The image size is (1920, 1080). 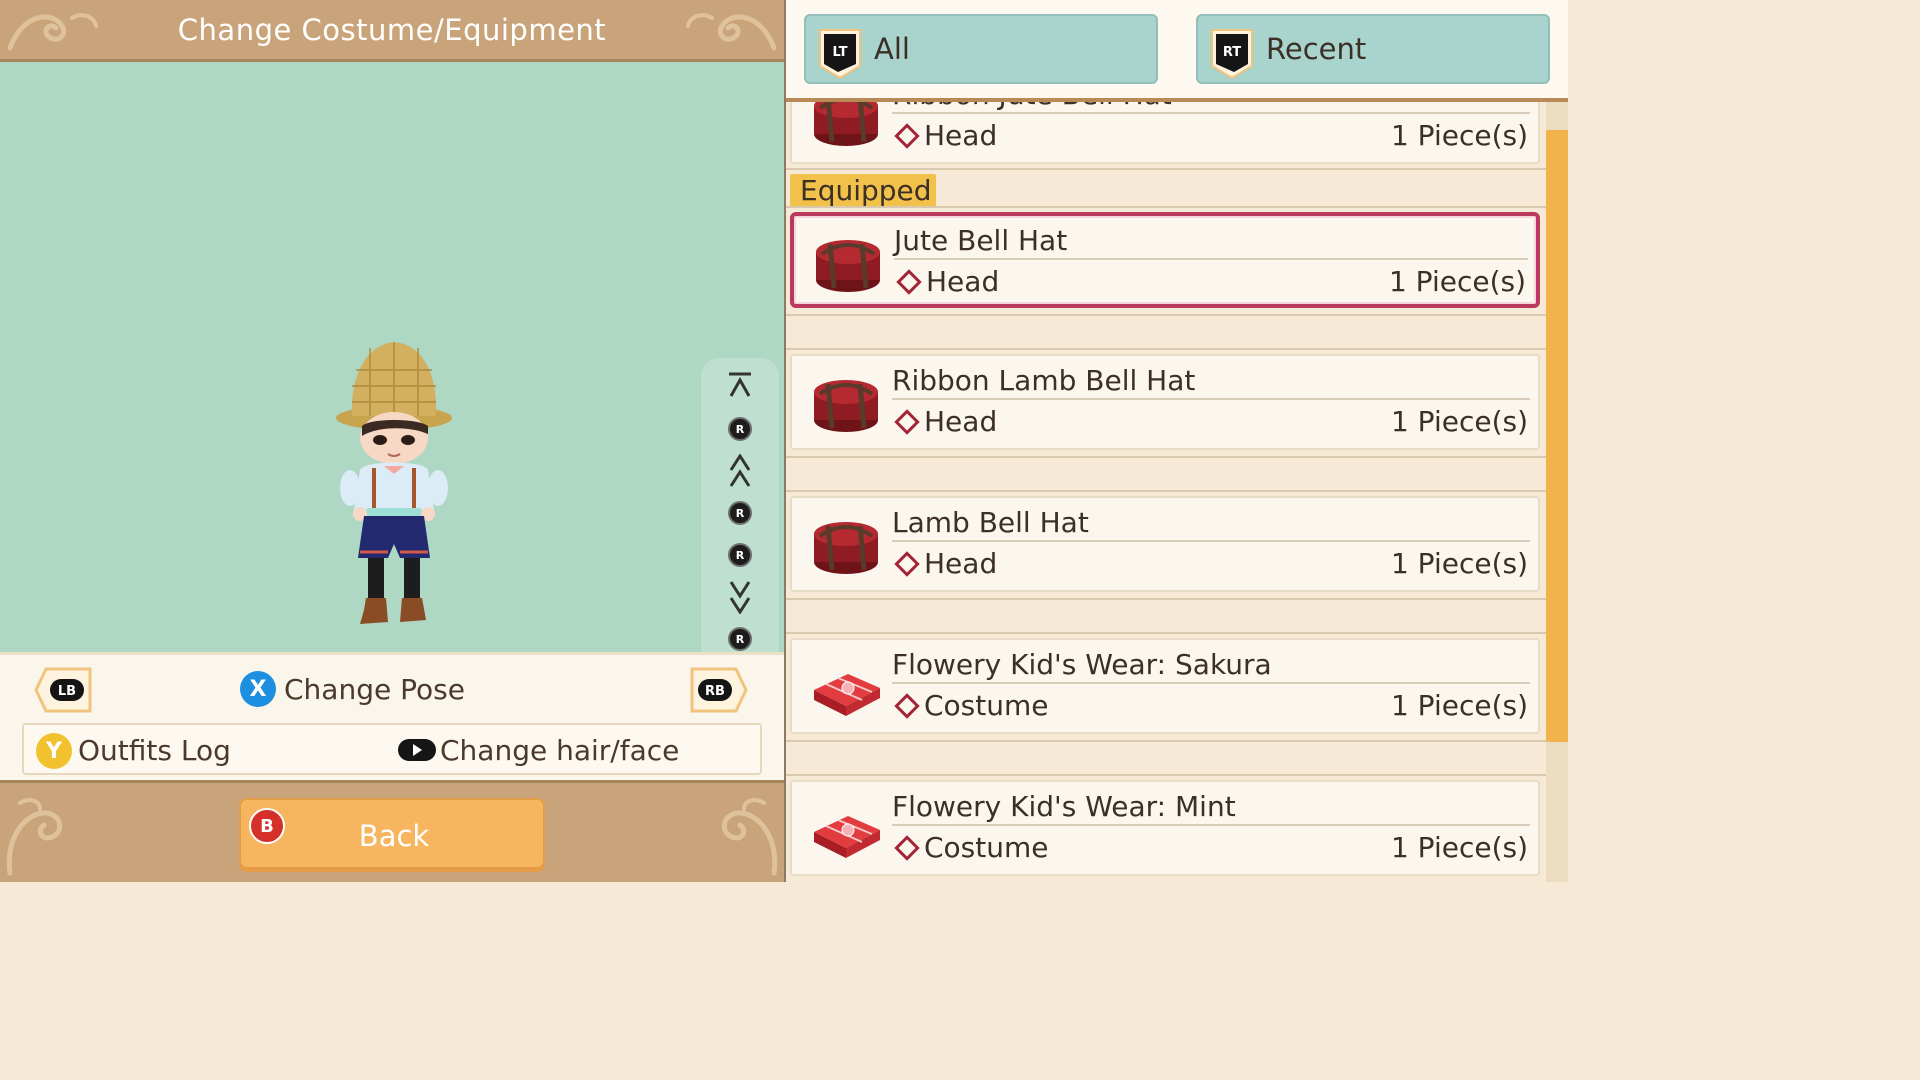 What do you see at coordinates (1082, 664) in the screenshot?
I see `item-name: Flowery Kid's Wear: Sakura` at bounding box center [1082, 664].